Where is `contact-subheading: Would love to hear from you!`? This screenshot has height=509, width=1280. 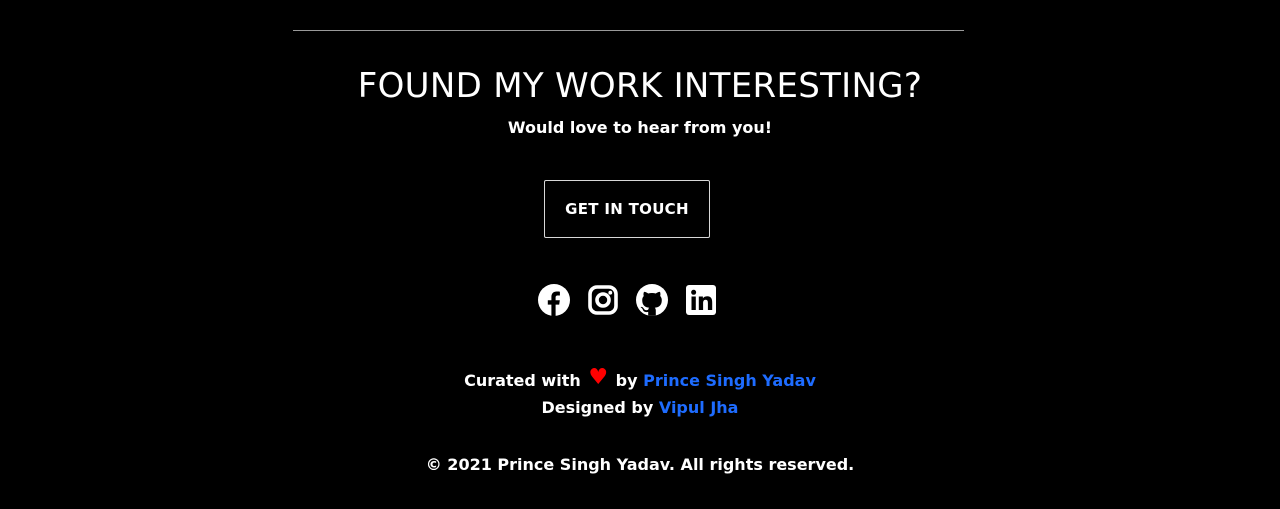
contact-subheading: Would love to hear from you! is located at coordinates (640, 127).